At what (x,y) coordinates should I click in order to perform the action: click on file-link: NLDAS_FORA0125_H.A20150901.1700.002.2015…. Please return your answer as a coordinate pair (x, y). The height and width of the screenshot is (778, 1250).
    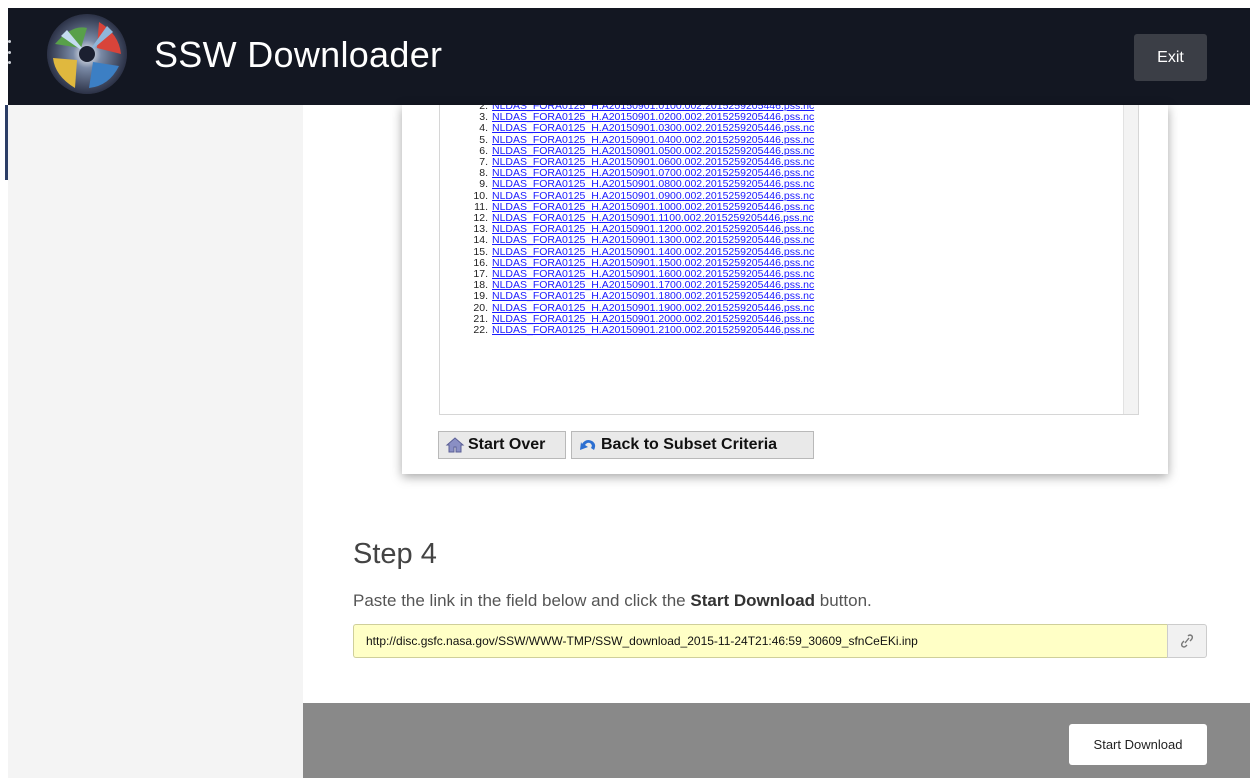
    Looking at the image, I should click on (653, 285).